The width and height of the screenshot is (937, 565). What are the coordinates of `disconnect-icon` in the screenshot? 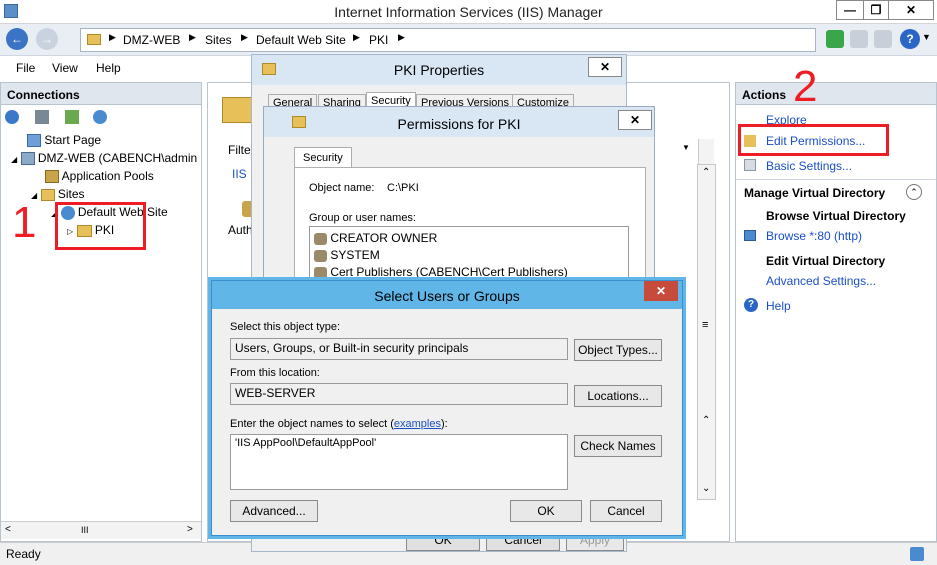 It's located at (100, 117).